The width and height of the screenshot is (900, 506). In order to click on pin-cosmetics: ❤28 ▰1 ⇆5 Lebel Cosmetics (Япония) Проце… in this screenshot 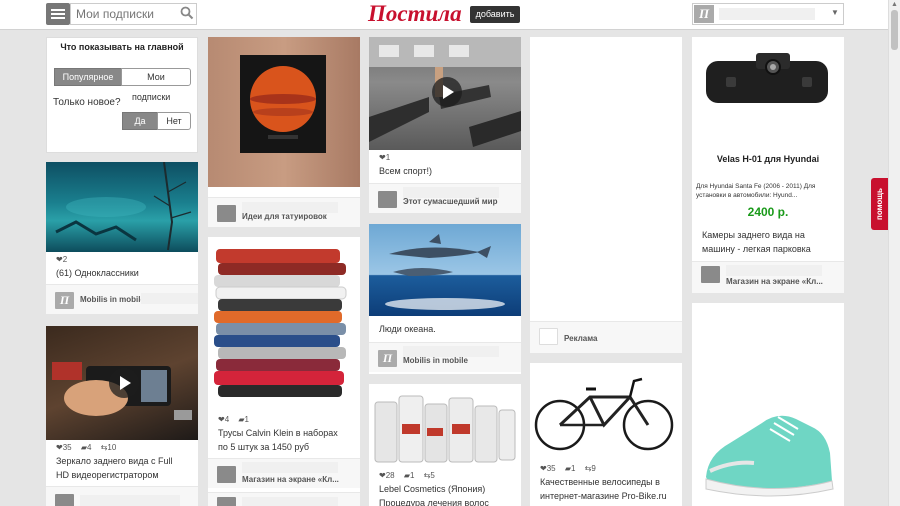, I will do `click(445, 445)`.